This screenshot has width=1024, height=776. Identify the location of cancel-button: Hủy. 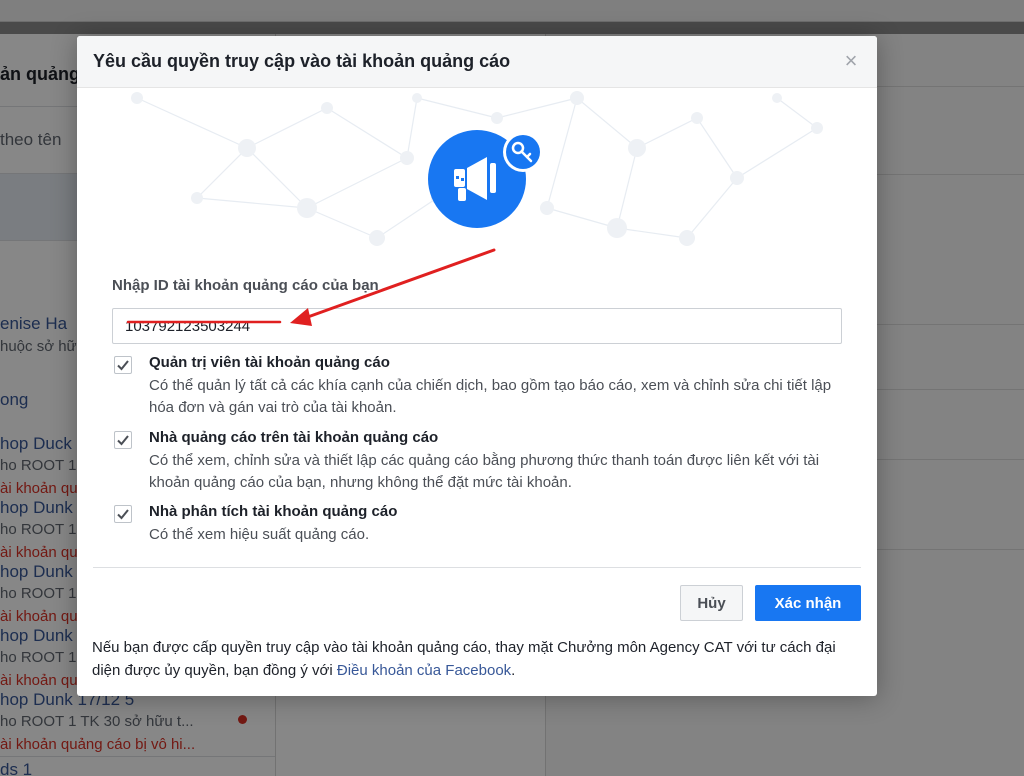
(711, 603).